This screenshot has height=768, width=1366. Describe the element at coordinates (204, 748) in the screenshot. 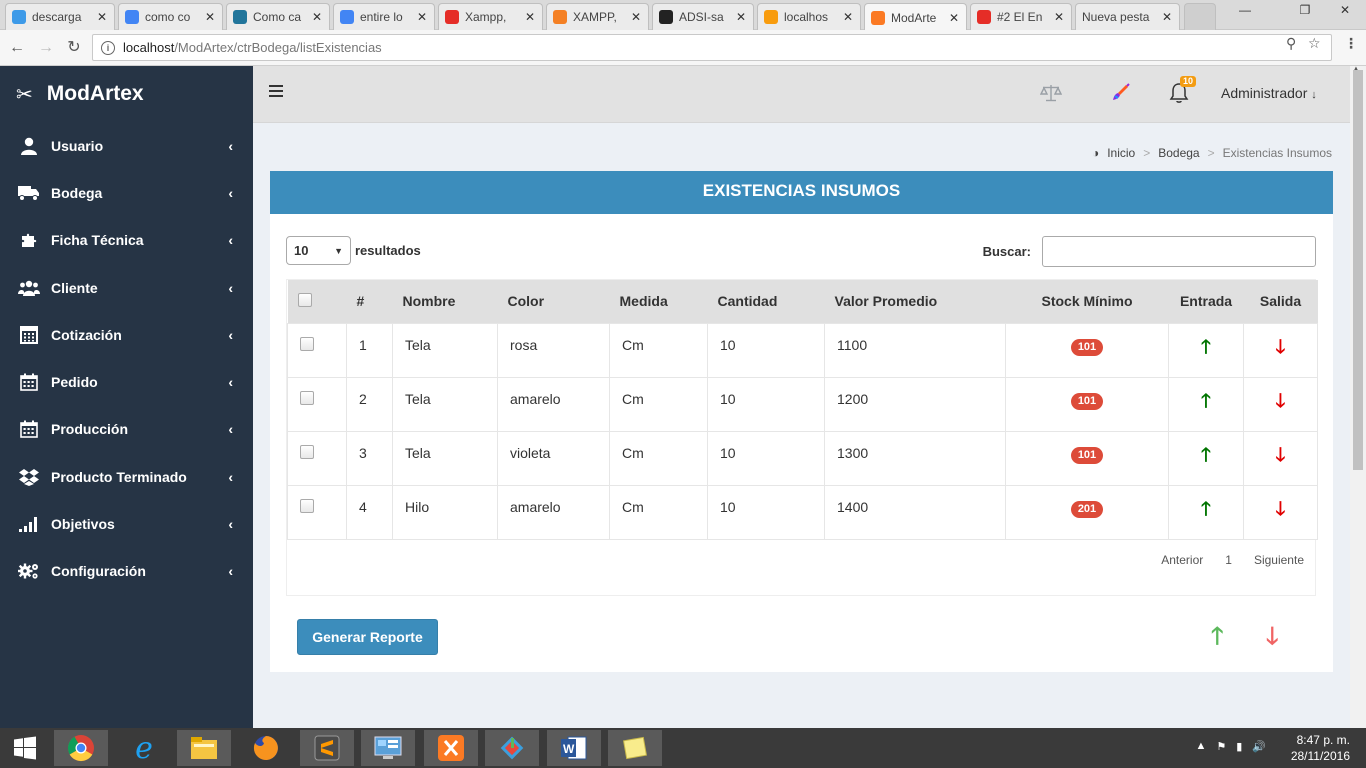

I see `file-explorer-icon` at that location.